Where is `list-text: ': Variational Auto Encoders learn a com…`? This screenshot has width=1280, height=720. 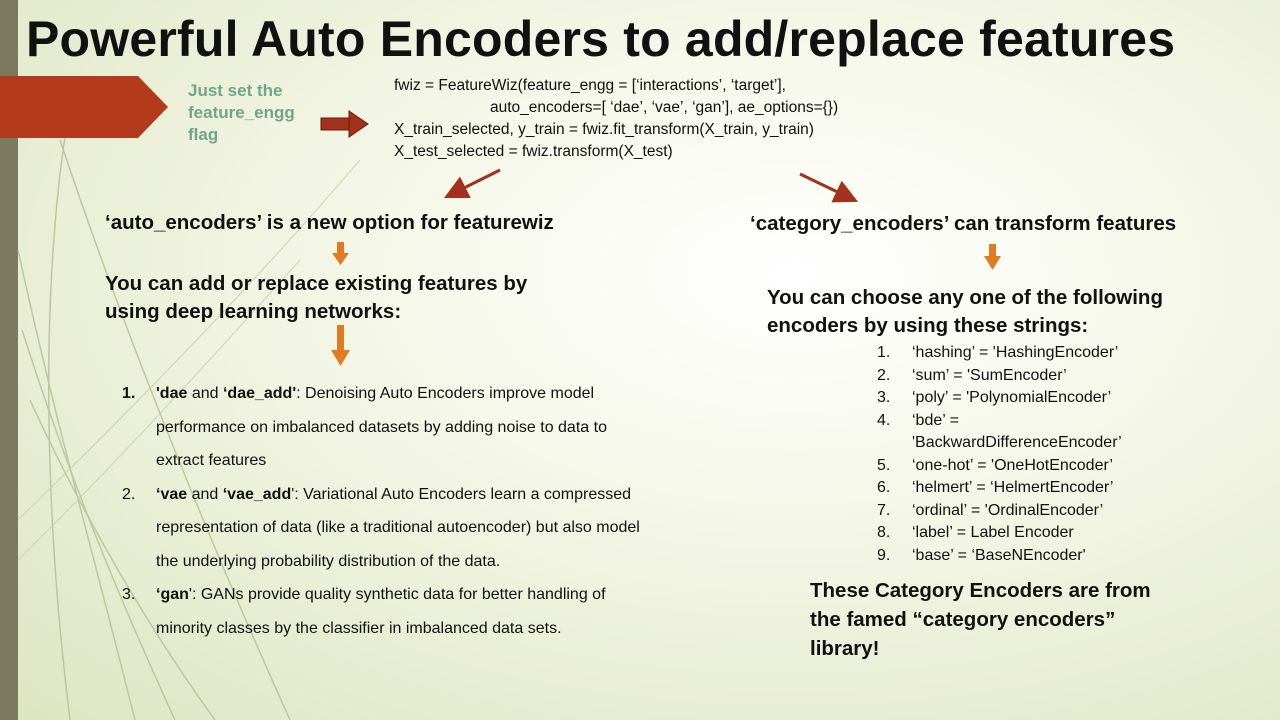 list-text: ': Variational Auto Encoders learn a com… is located at coordinates (461, 494).